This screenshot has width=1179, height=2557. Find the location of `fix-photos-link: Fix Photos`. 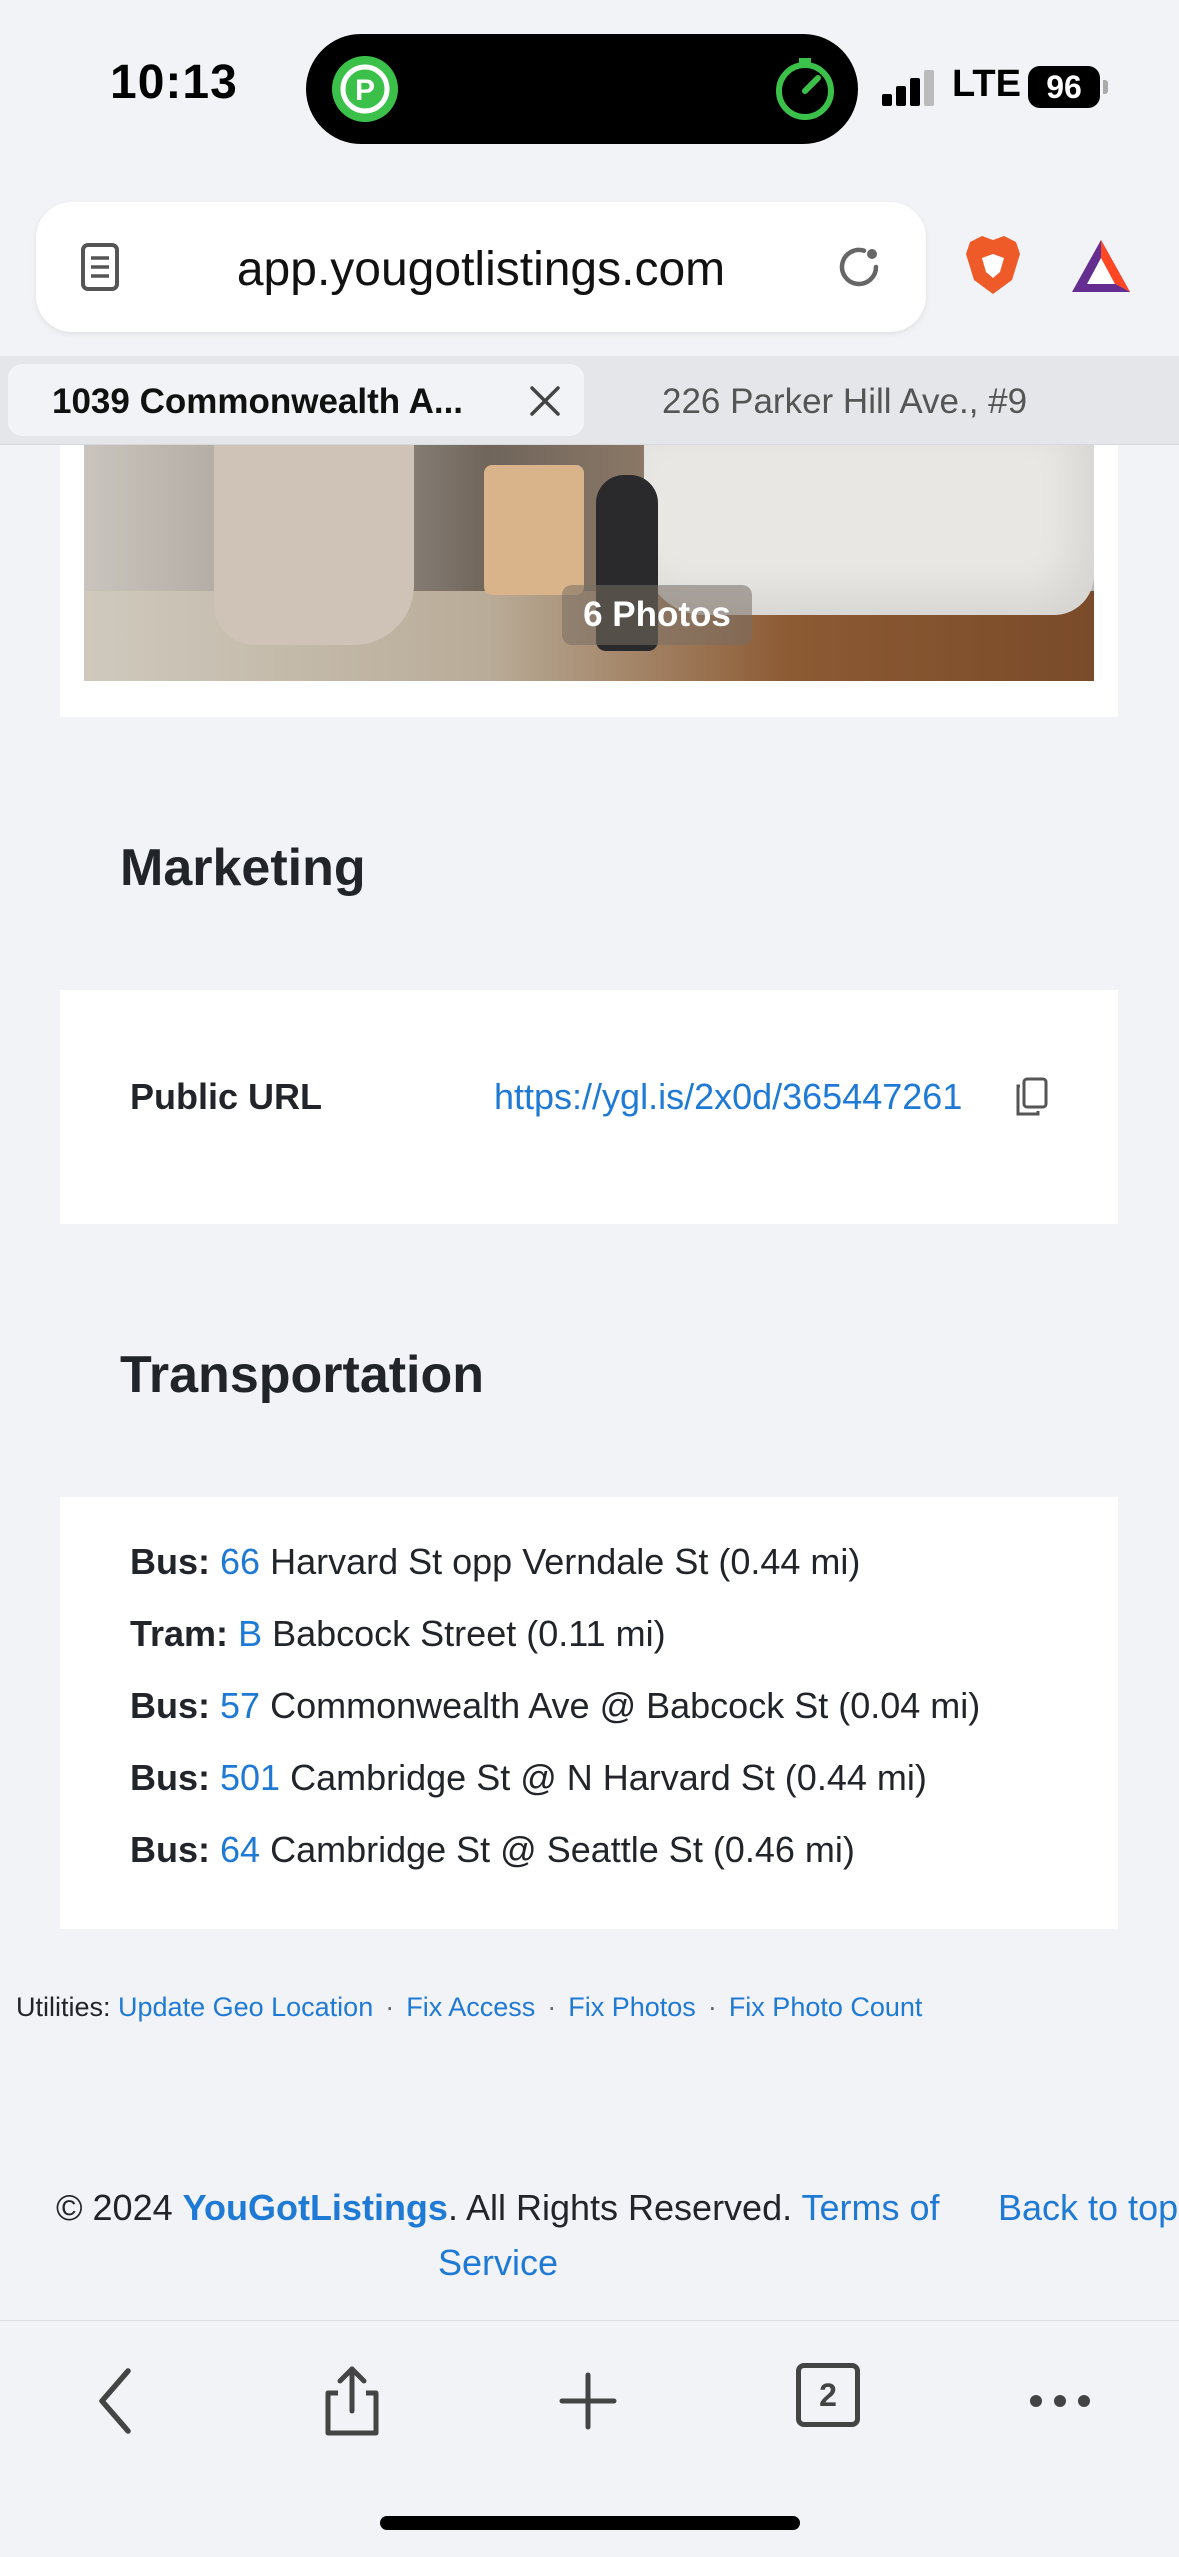

fix-photos-link: Fix Photos is located at coordinates (632, 2007).